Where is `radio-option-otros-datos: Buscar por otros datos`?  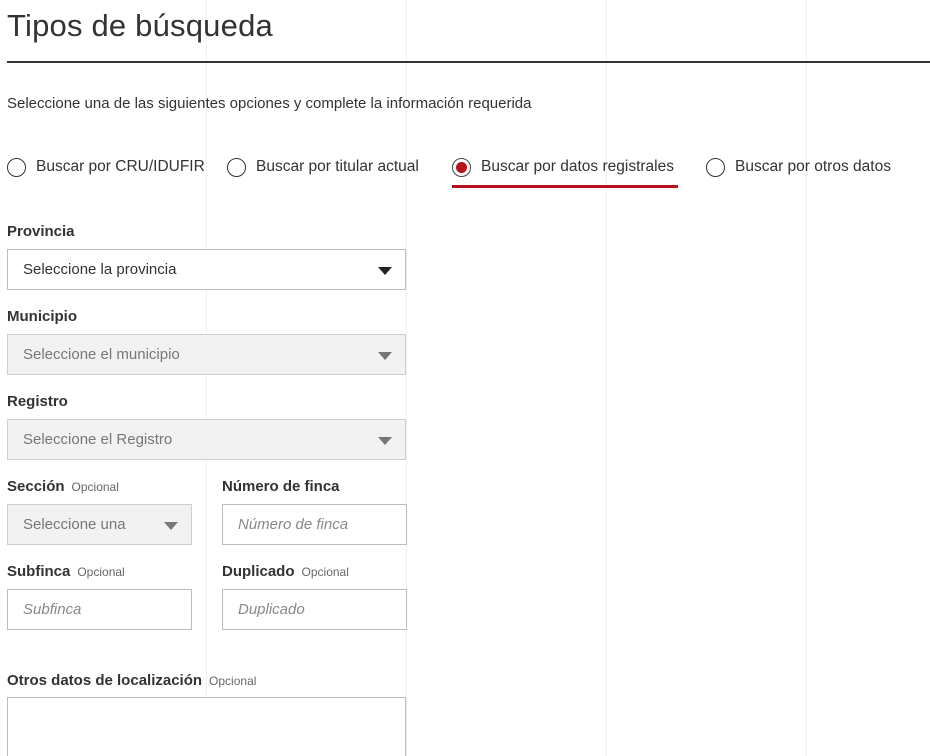
radio-option-otros-datos: Buscar por otros datos is located at coordinates (798, 167).